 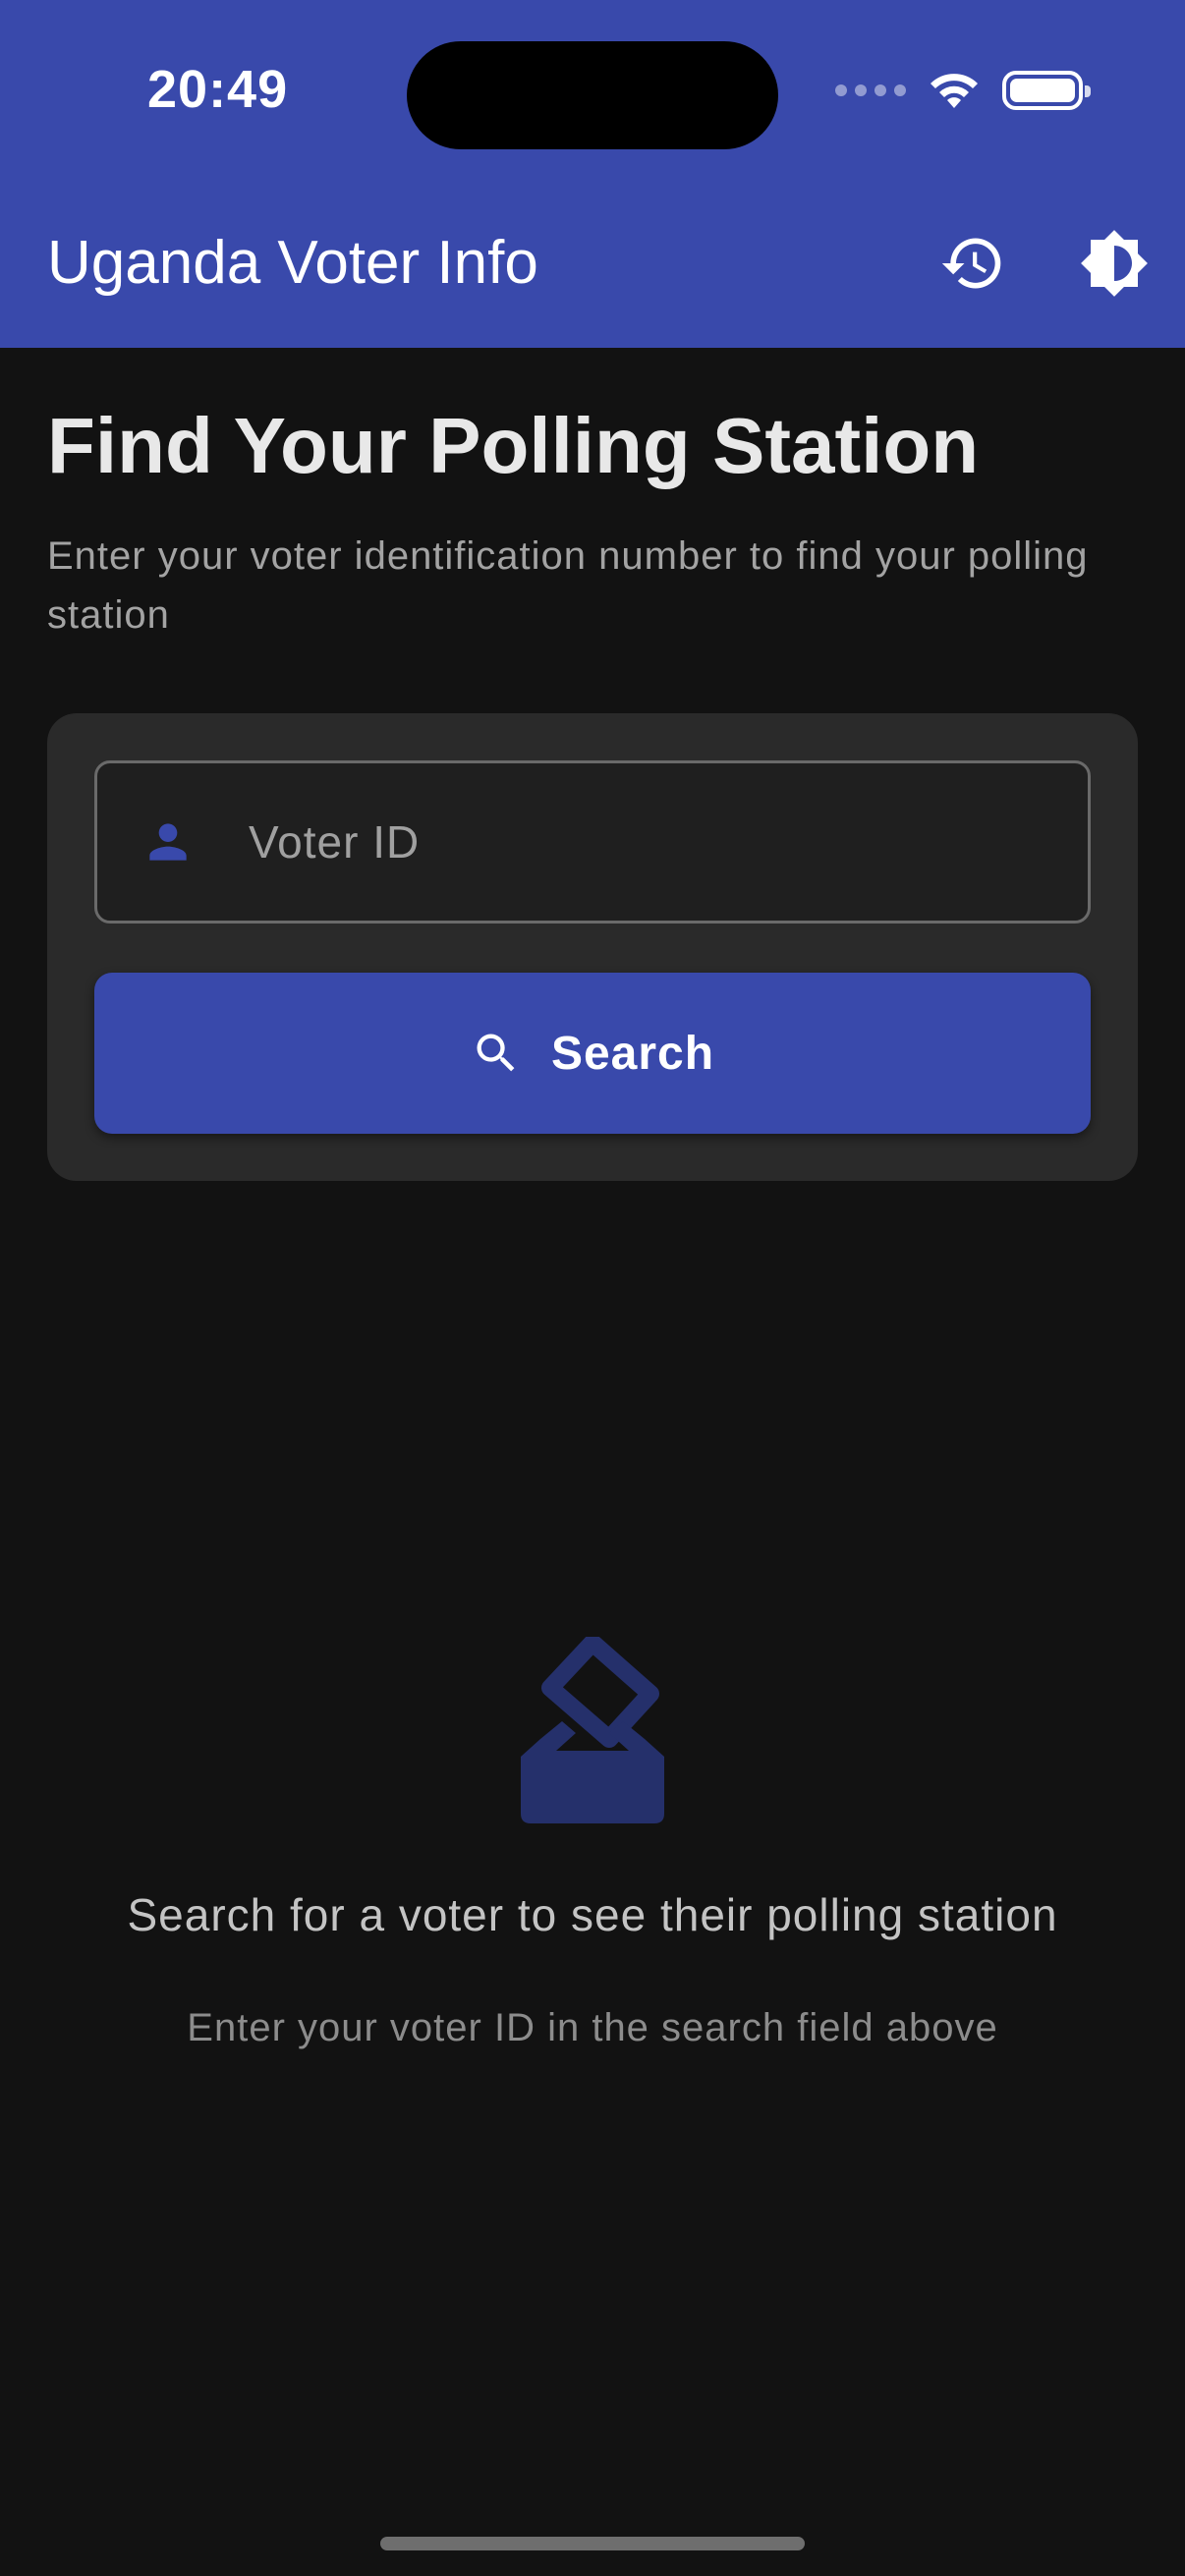 What do you see at coordinates (292, 263) in the screenshot?
I see `app-title: Uganda Voter Info` at bounding box center [292, 263].